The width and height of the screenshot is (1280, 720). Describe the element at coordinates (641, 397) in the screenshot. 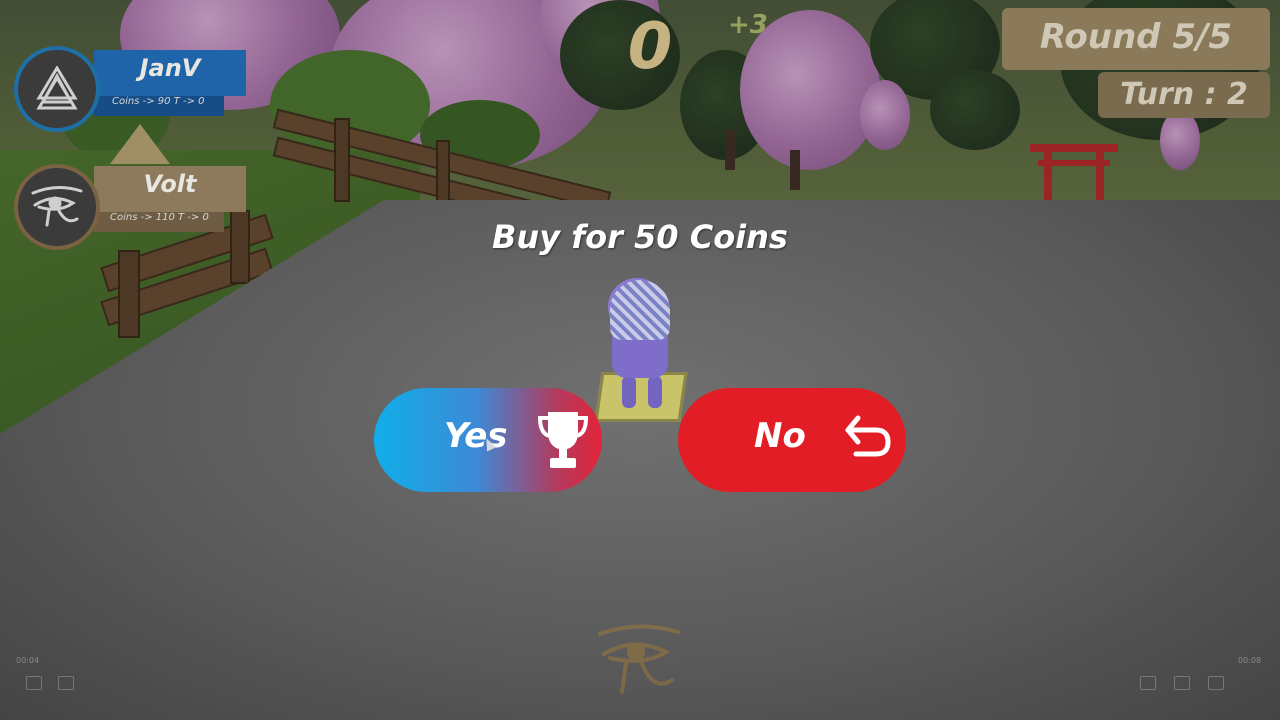

I see `board-tile` at that location.